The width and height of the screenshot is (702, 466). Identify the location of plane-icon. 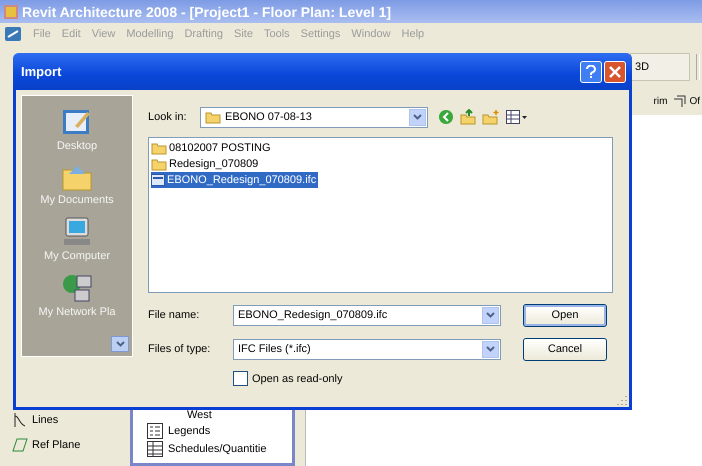
(20, 445).